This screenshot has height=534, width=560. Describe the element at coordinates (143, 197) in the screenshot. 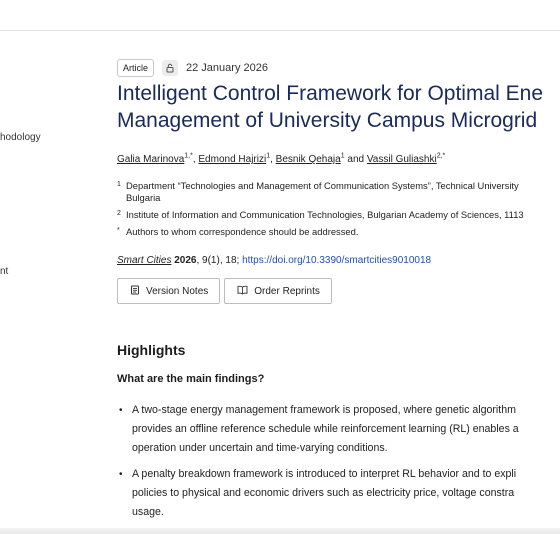

I see `affiliation-continuation: Bulgaria` at that location.